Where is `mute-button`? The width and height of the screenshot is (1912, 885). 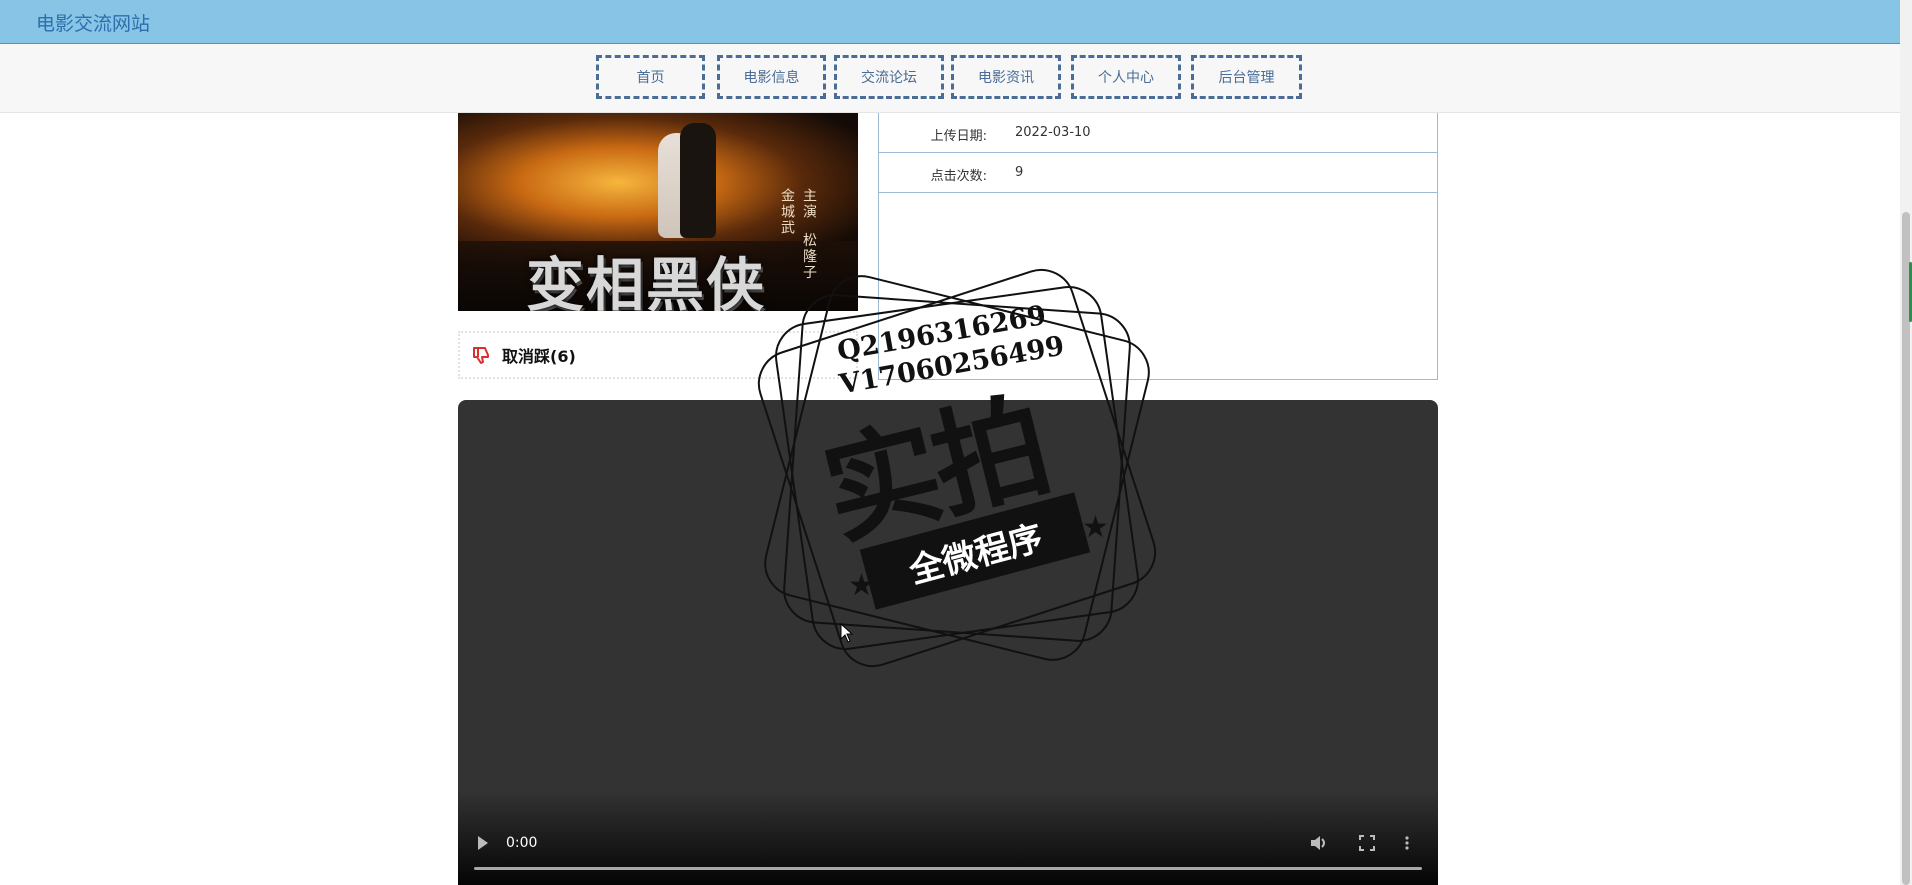 mute-button is located at coordinates (1319, 843).